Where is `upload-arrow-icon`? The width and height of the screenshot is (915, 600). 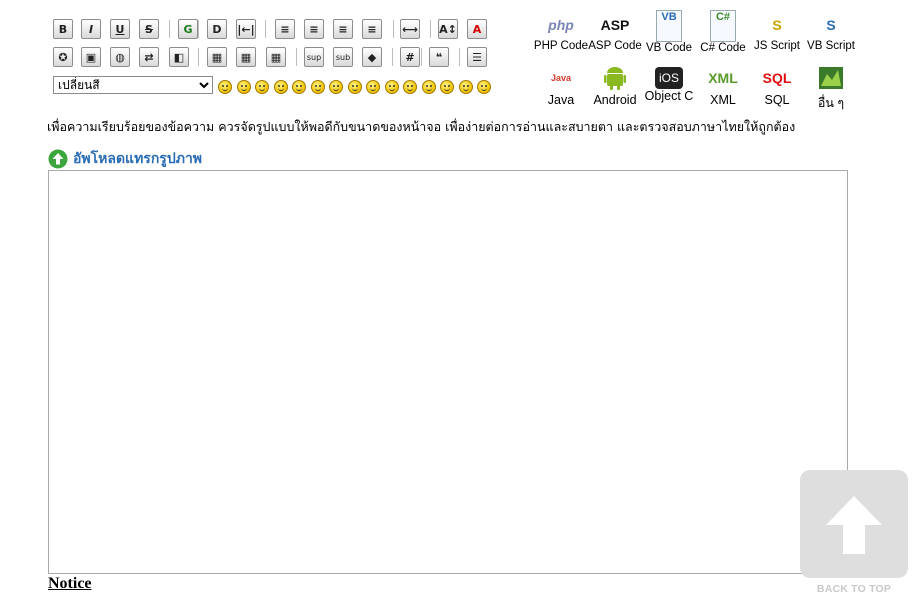
upload-arrow-icon is located at coordinates (58, 159).